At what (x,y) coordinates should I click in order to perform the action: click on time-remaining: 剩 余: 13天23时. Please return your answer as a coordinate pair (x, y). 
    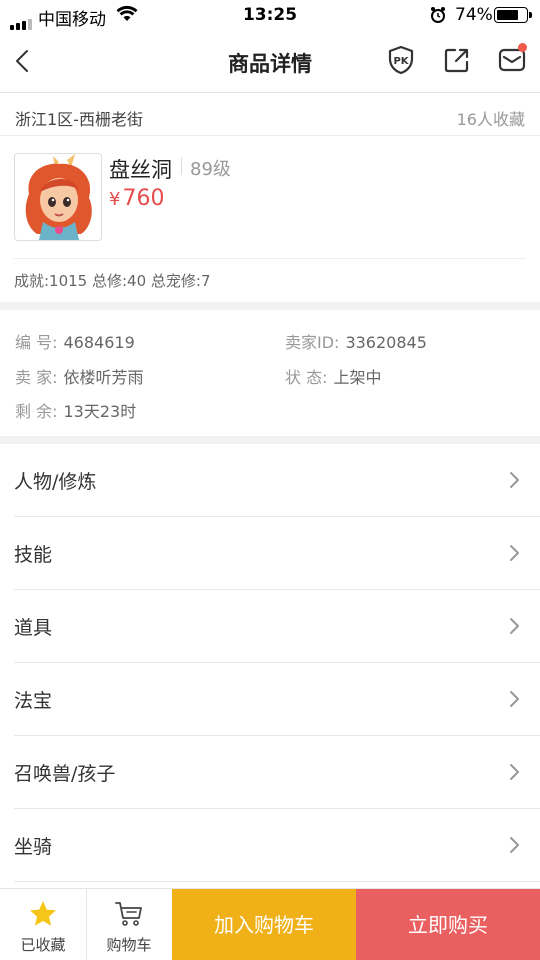
    Looking at the image, I should click on (76, 411).